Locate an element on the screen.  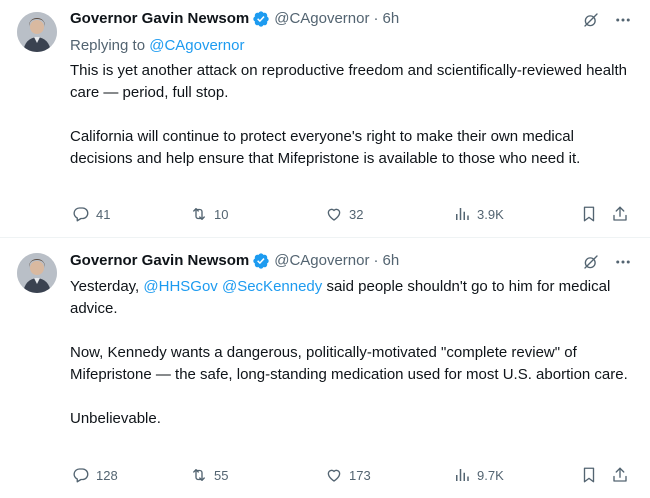
like-count: 173 is located at coordinates (360, 475).